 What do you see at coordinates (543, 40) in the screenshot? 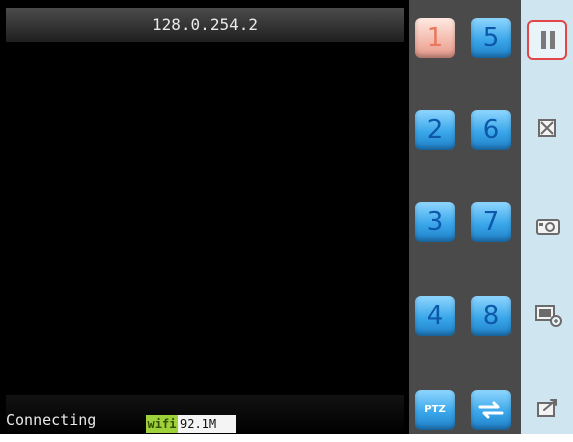
I see `pause-icon` at bounding box center [543, 40].